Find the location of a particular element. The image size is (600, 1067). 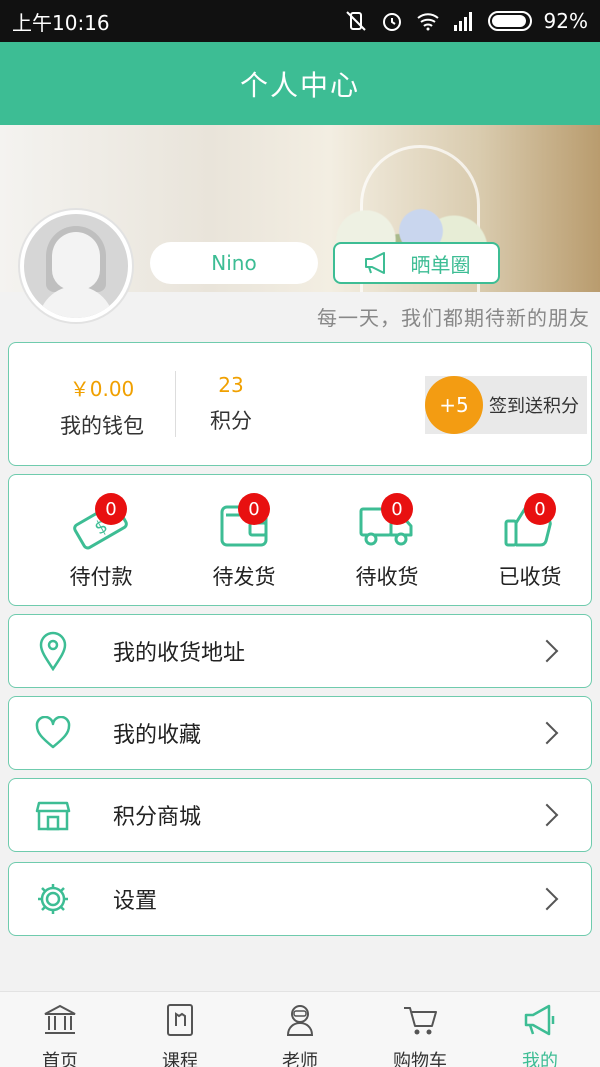

nav-label: 首页 is located at coordinates (60, 1059).